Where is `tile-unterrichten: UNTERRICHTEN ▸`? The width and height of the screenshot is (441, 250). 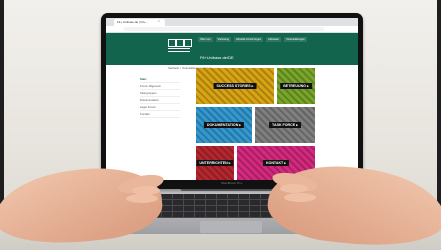 tile-unterrichten: UNTERRICHTEN ▸ is located at coordinates (215, 163).